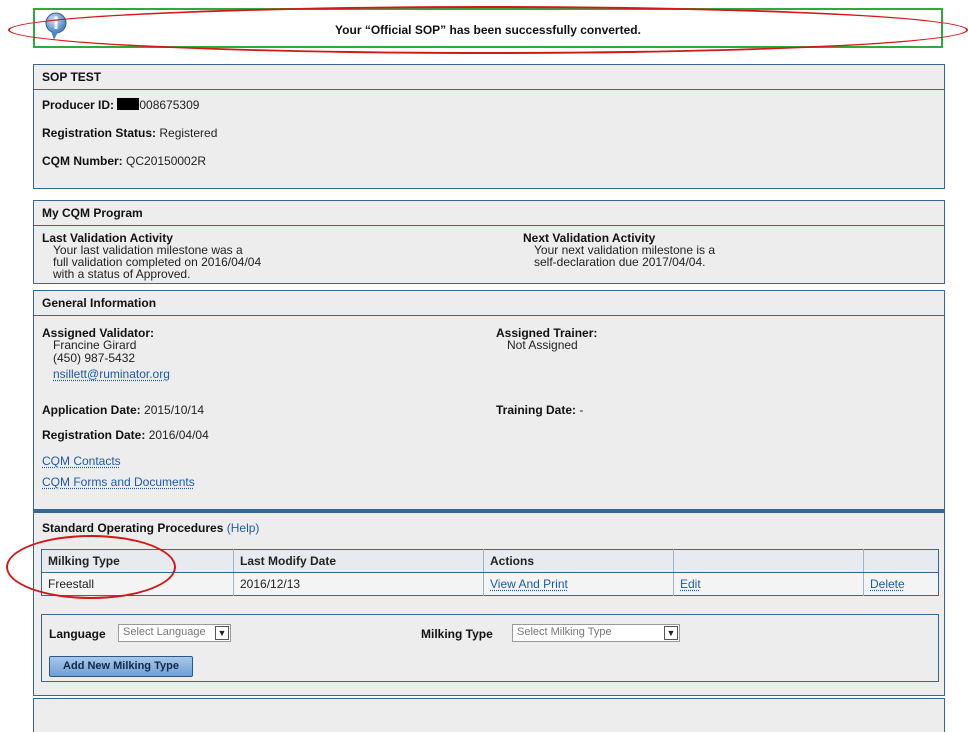 Image resolution: width=968 pixels, height=732 pixels. Describe the element at coordinates (489, 77) in the screenshot. I see `producer-title: SOP TEST` at that location.